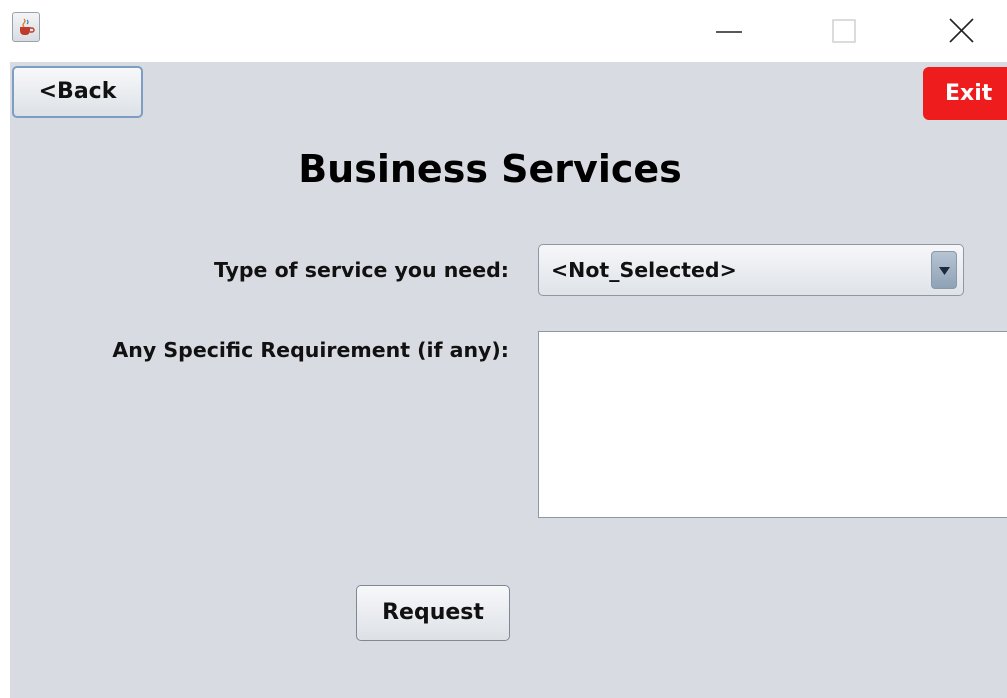 The width and height of the screenshot is (1007, 698). Describe the element at coordinates (310, 350) in the screenshot. I see `requirement-label: Any Specific Requirement (if any):` at that location.